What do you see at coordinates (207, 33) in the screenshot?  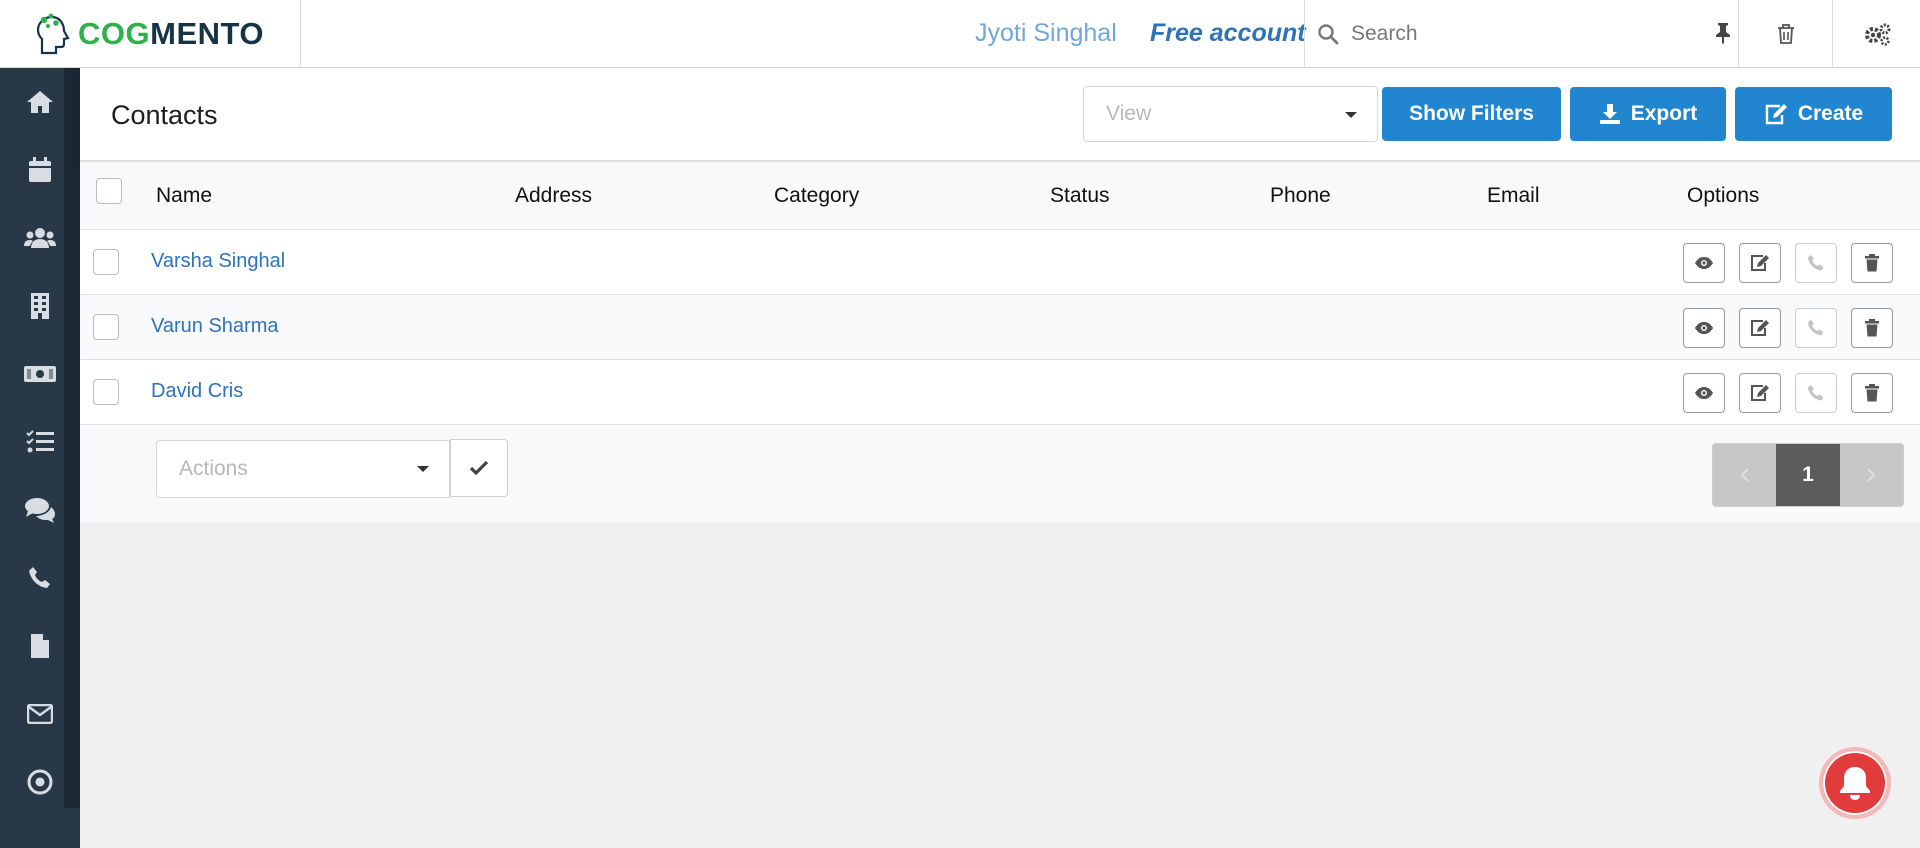 I see `brand-name-part2: MENTO` at bounding box center [207, 33].